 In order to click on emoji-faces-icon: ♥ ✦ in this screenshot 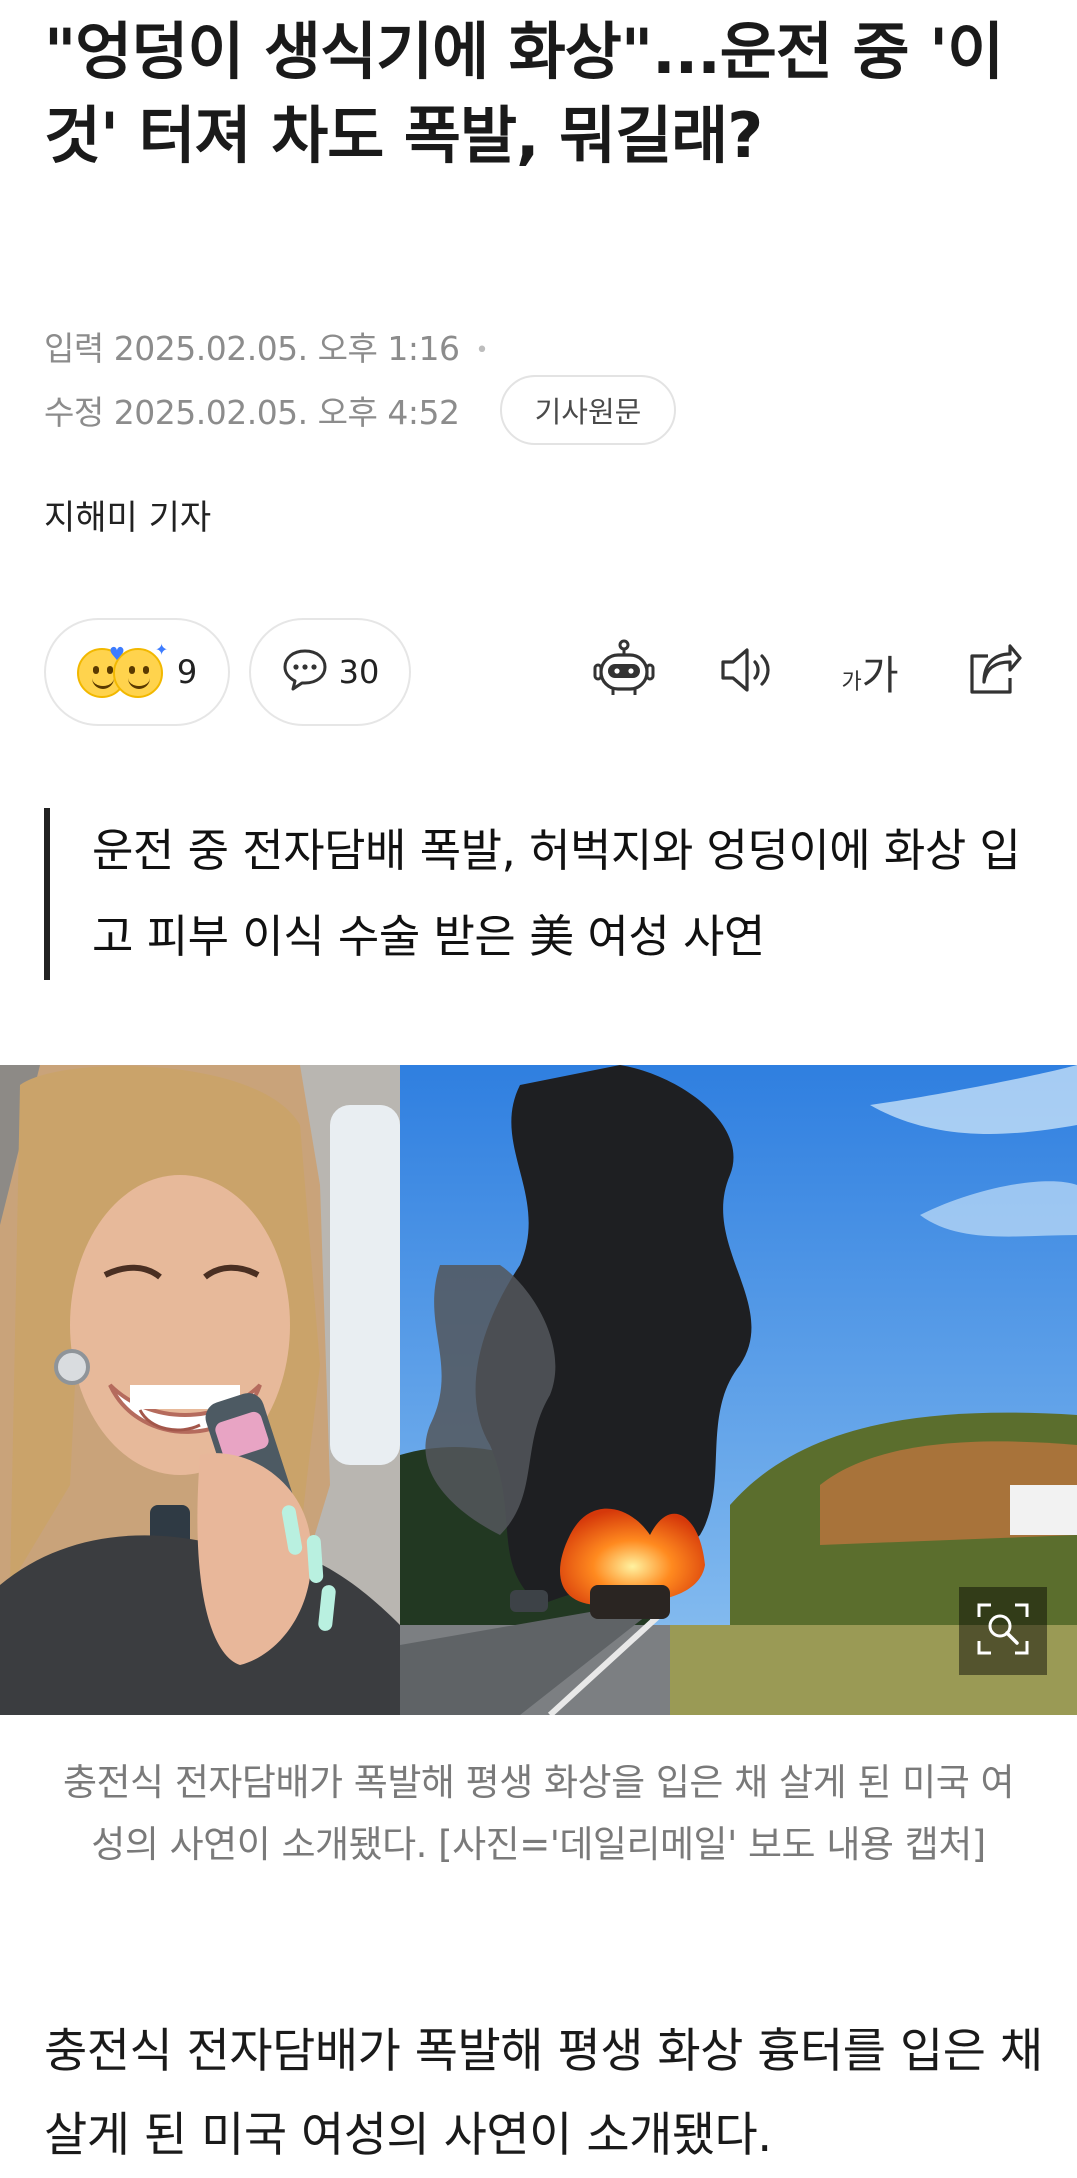, I will do `click(122, 670)`.